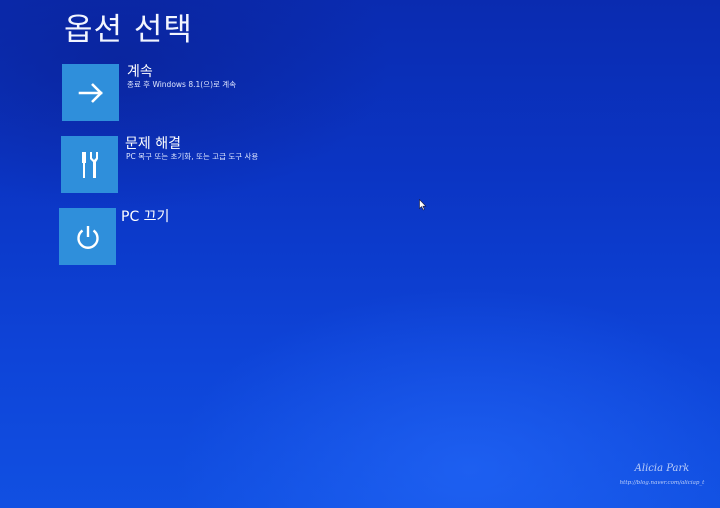 This screenshot has height=508, width=720. I want to click on shutdown-label: PC 끄기, so click(145, 217).